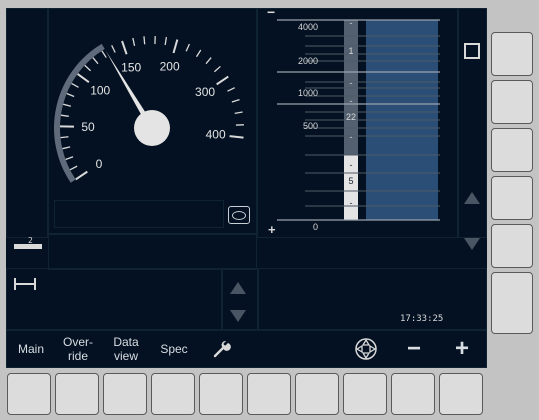 The height and width of the screenshot is (420, 539). I want to click on square-icon, so click(472, 51).